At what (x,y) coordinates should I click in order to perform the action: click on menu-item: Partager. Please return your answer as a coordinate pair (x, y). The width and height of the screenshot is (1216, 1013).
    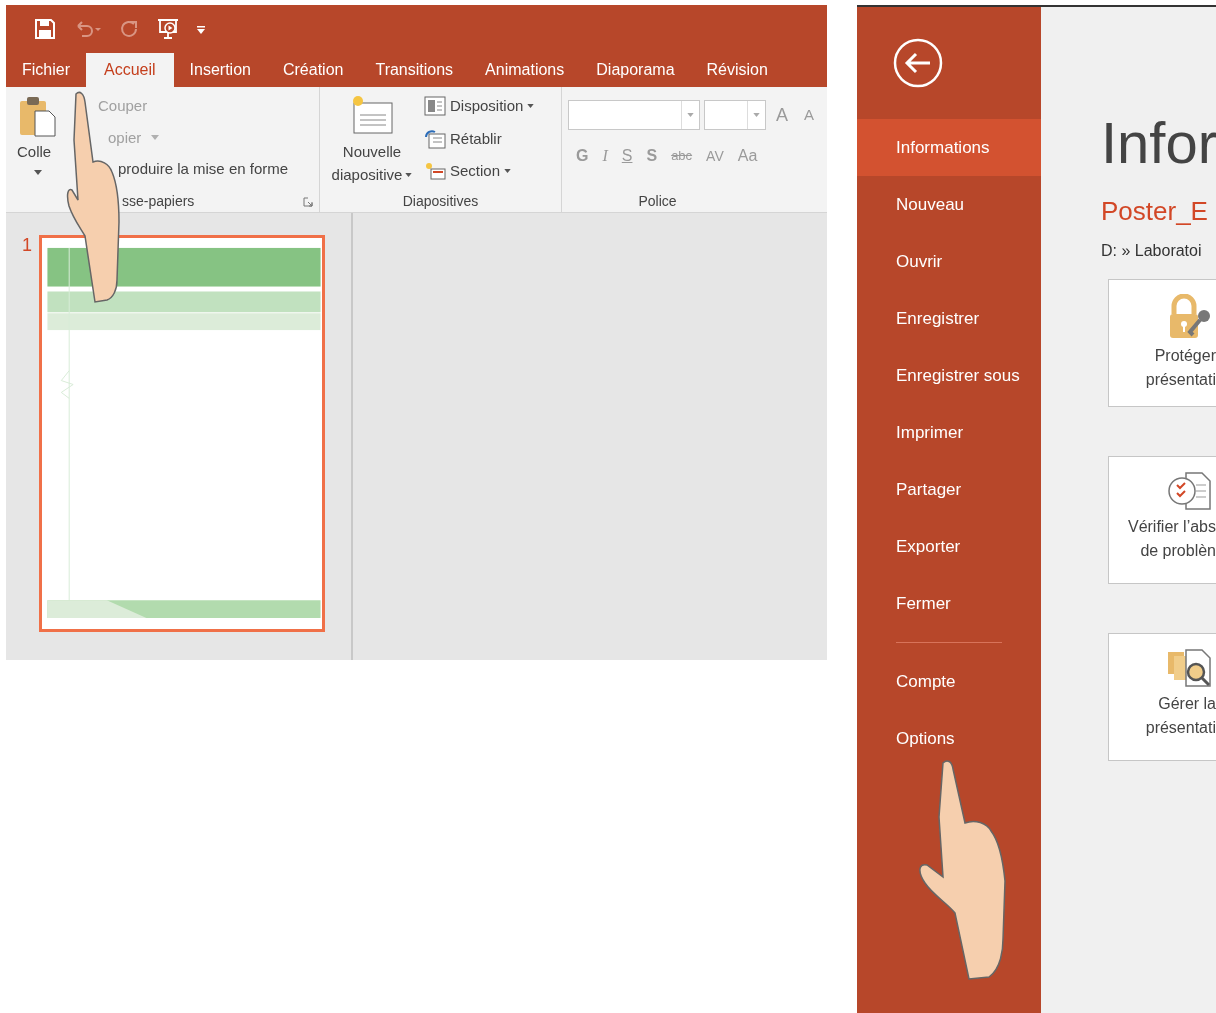
    Looking at the image, I should click on (949, 489).